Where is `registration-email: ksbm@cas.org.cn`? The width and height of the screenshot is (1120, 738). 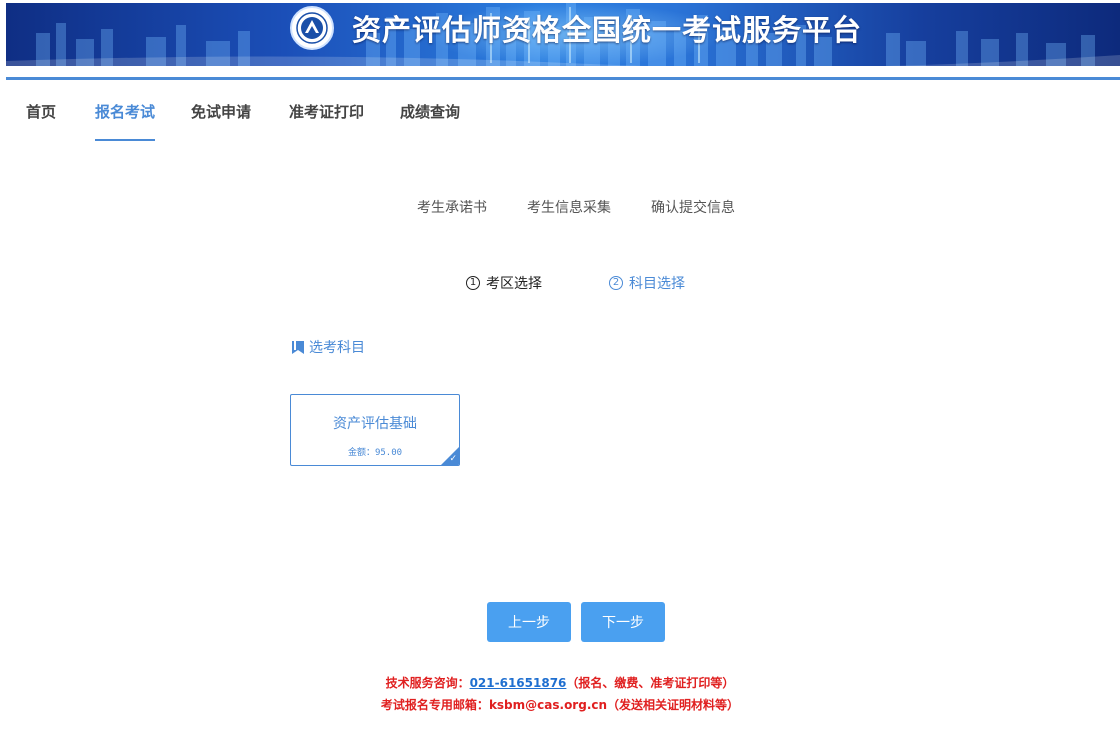
registration-email: ksbm@cas.org.cn is located at coordinates (548, 705).